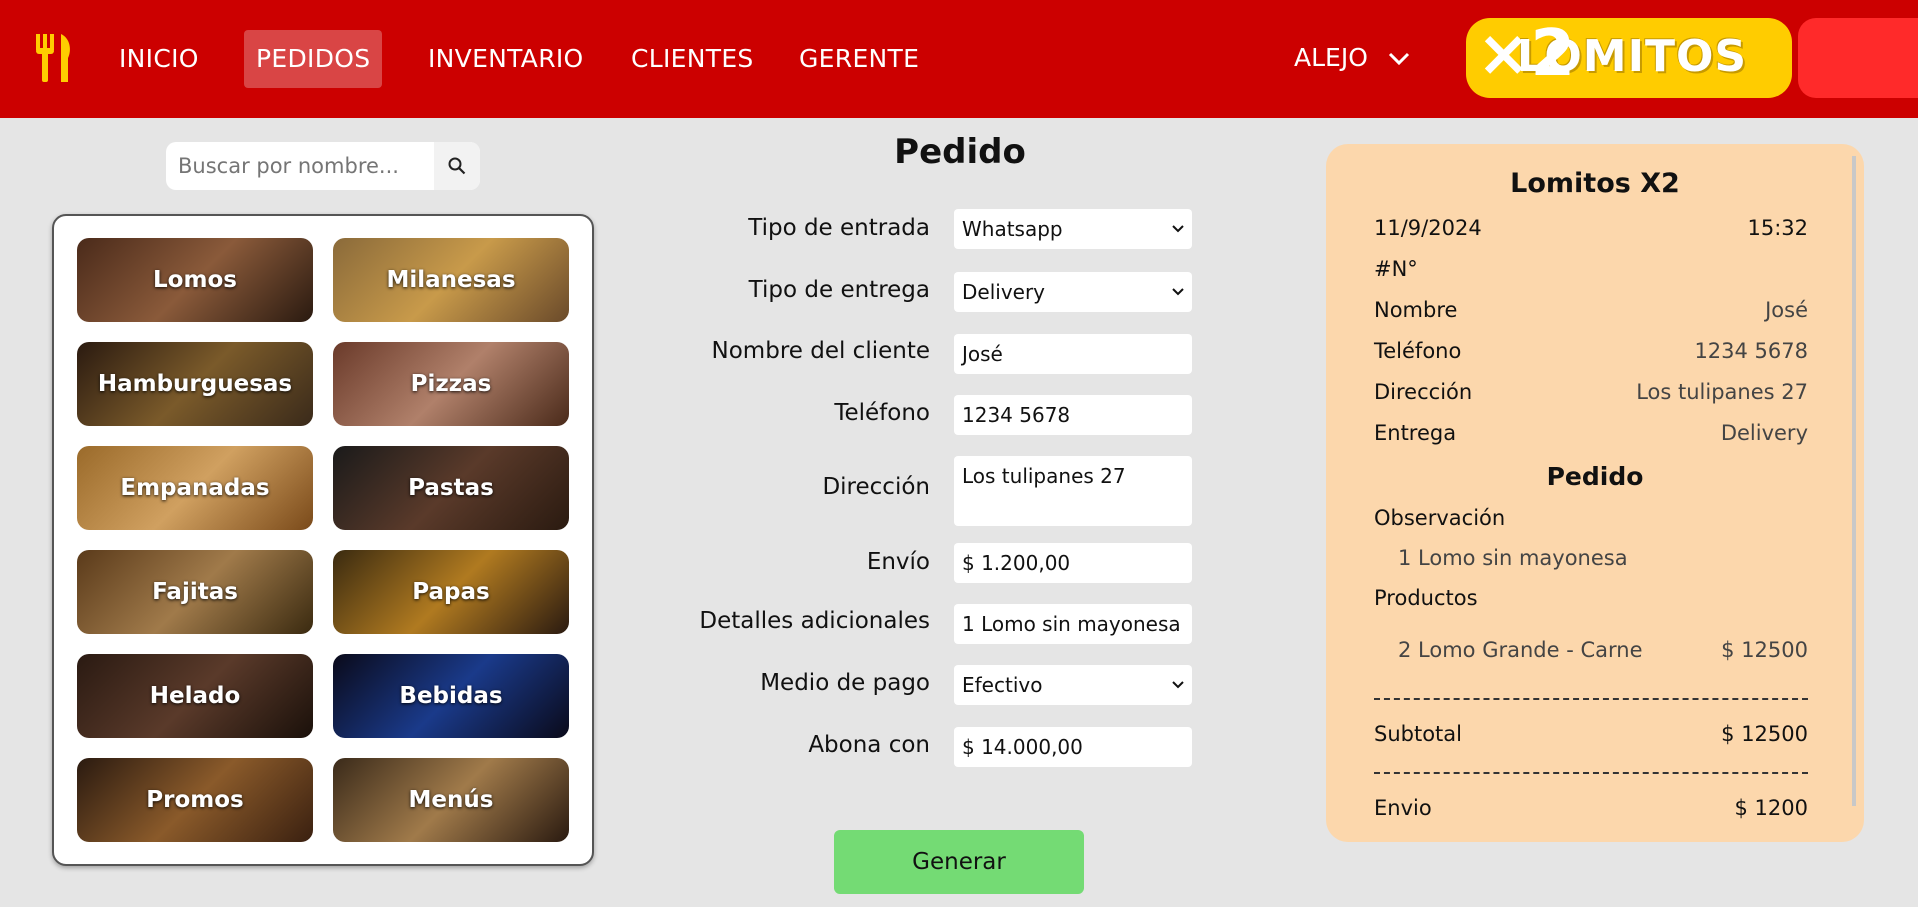  I want to click on pays-with-label: Abona con, so click(869, 745).